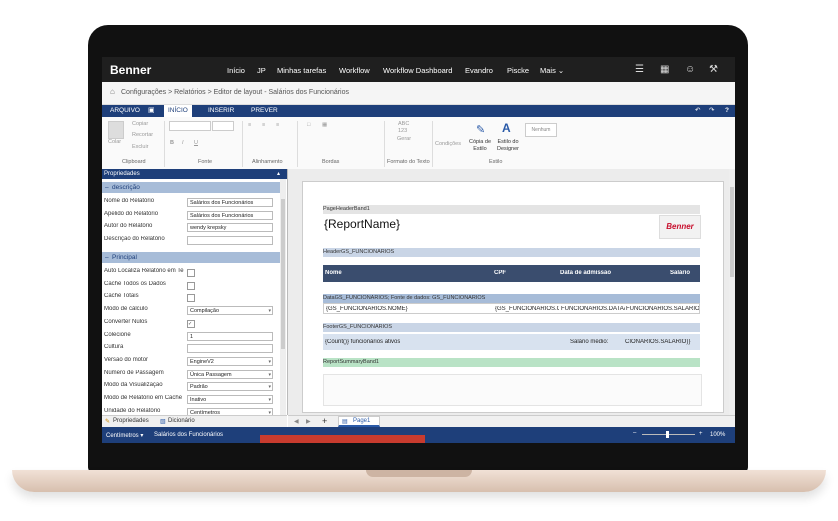  What do you see at coordinates (131, 421) in the screenshot?
I see `tab-propriedades: Propriedades` at bounding box center [131, 421].